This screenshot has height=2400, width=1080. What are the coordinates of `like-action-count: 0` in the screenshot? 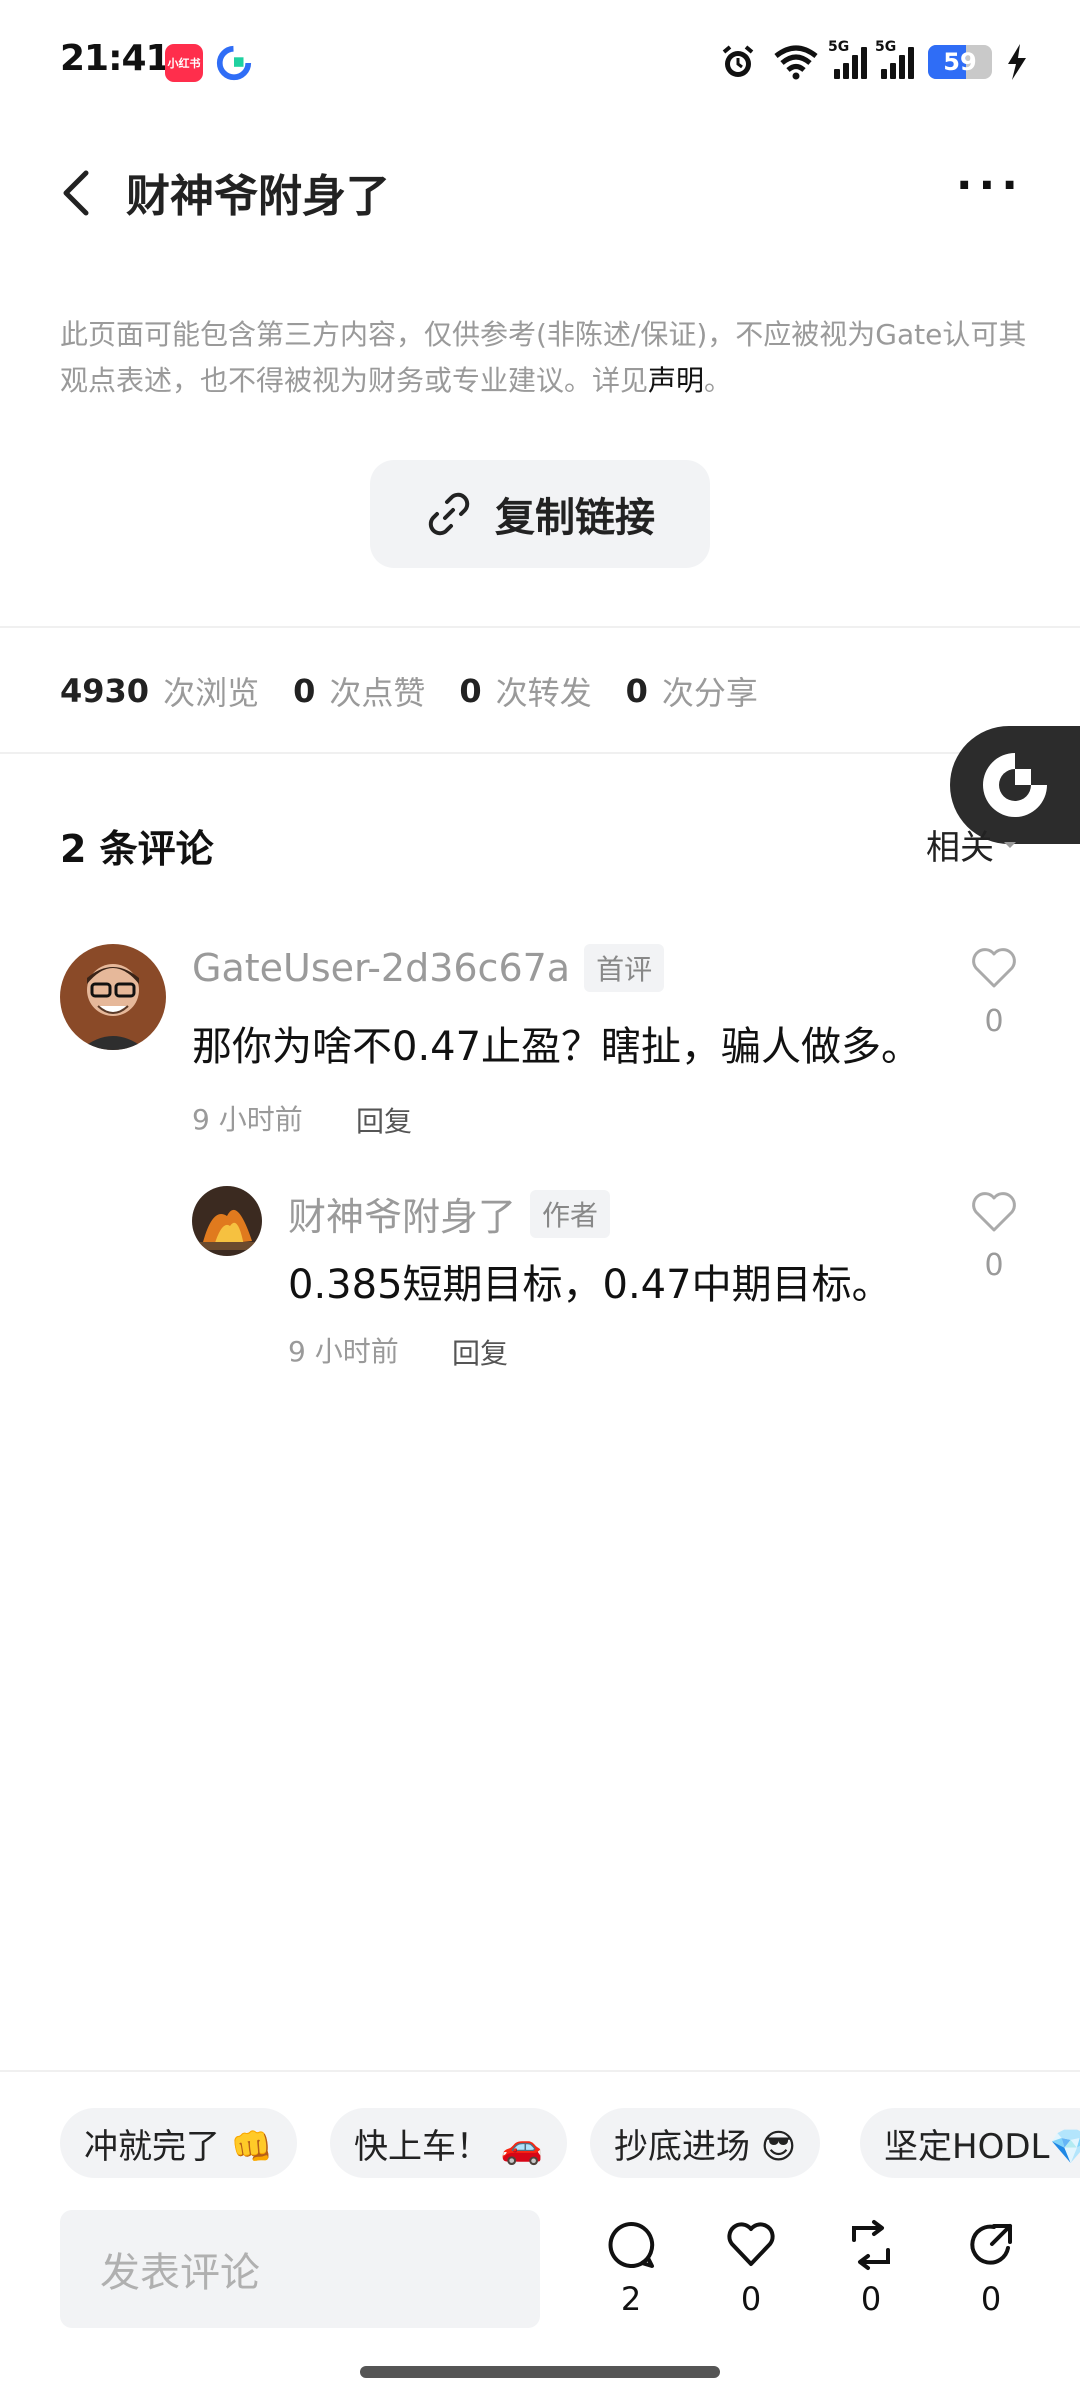 It's located at (751, 2299).